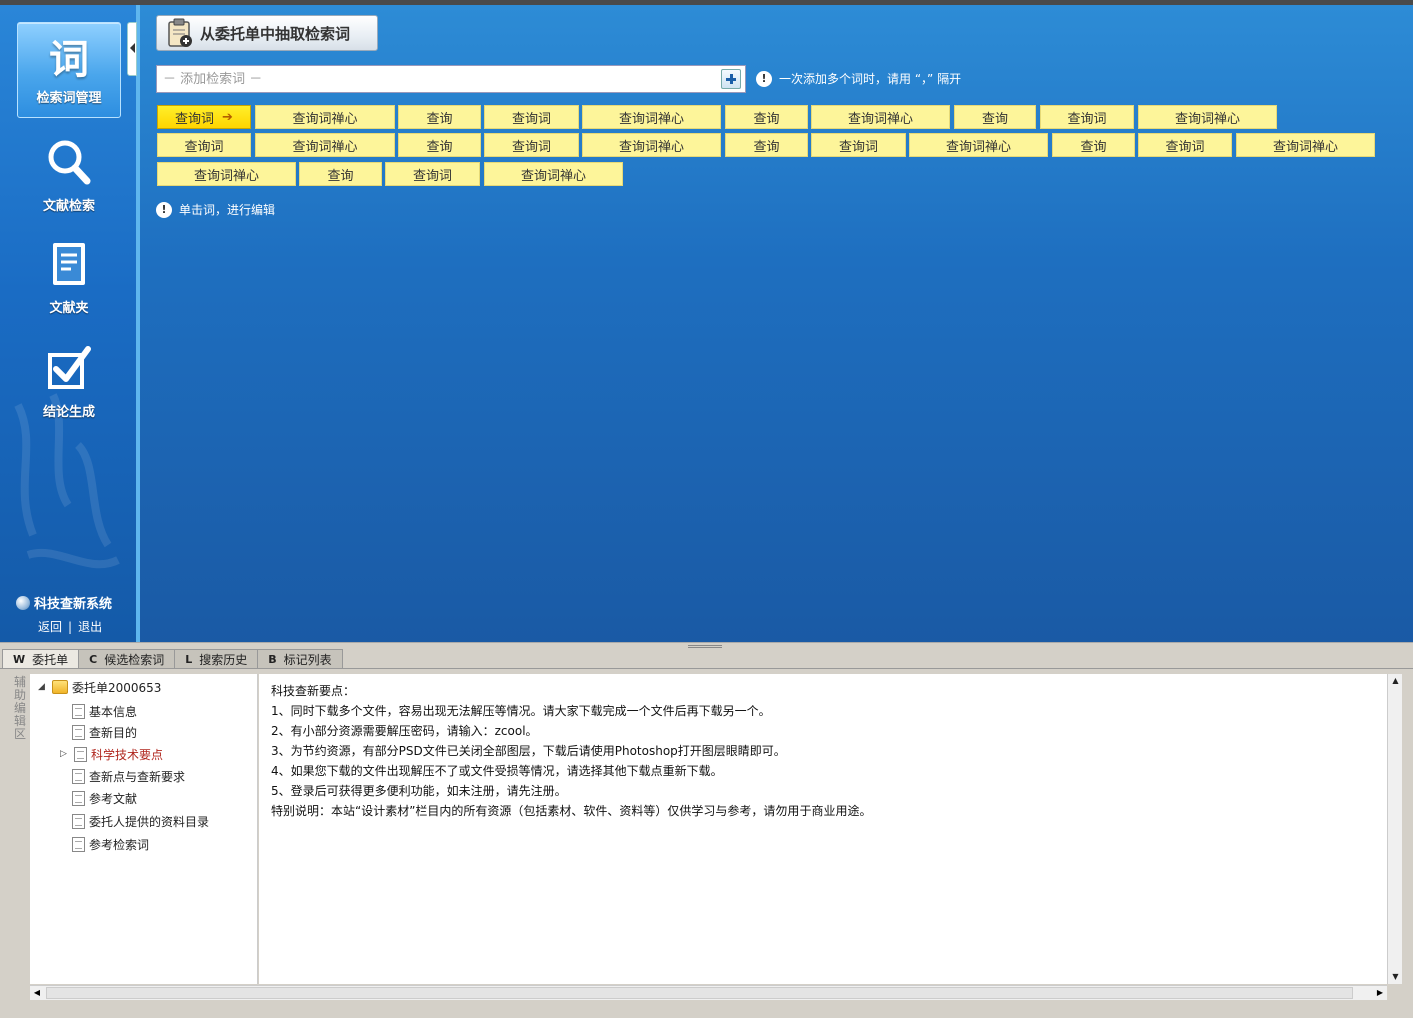 The image size is (1413, 1018). What do you see at coordinates (731, 79) in the screenshot?
I see `add-keyword-button` at bounding box center [731, 79].